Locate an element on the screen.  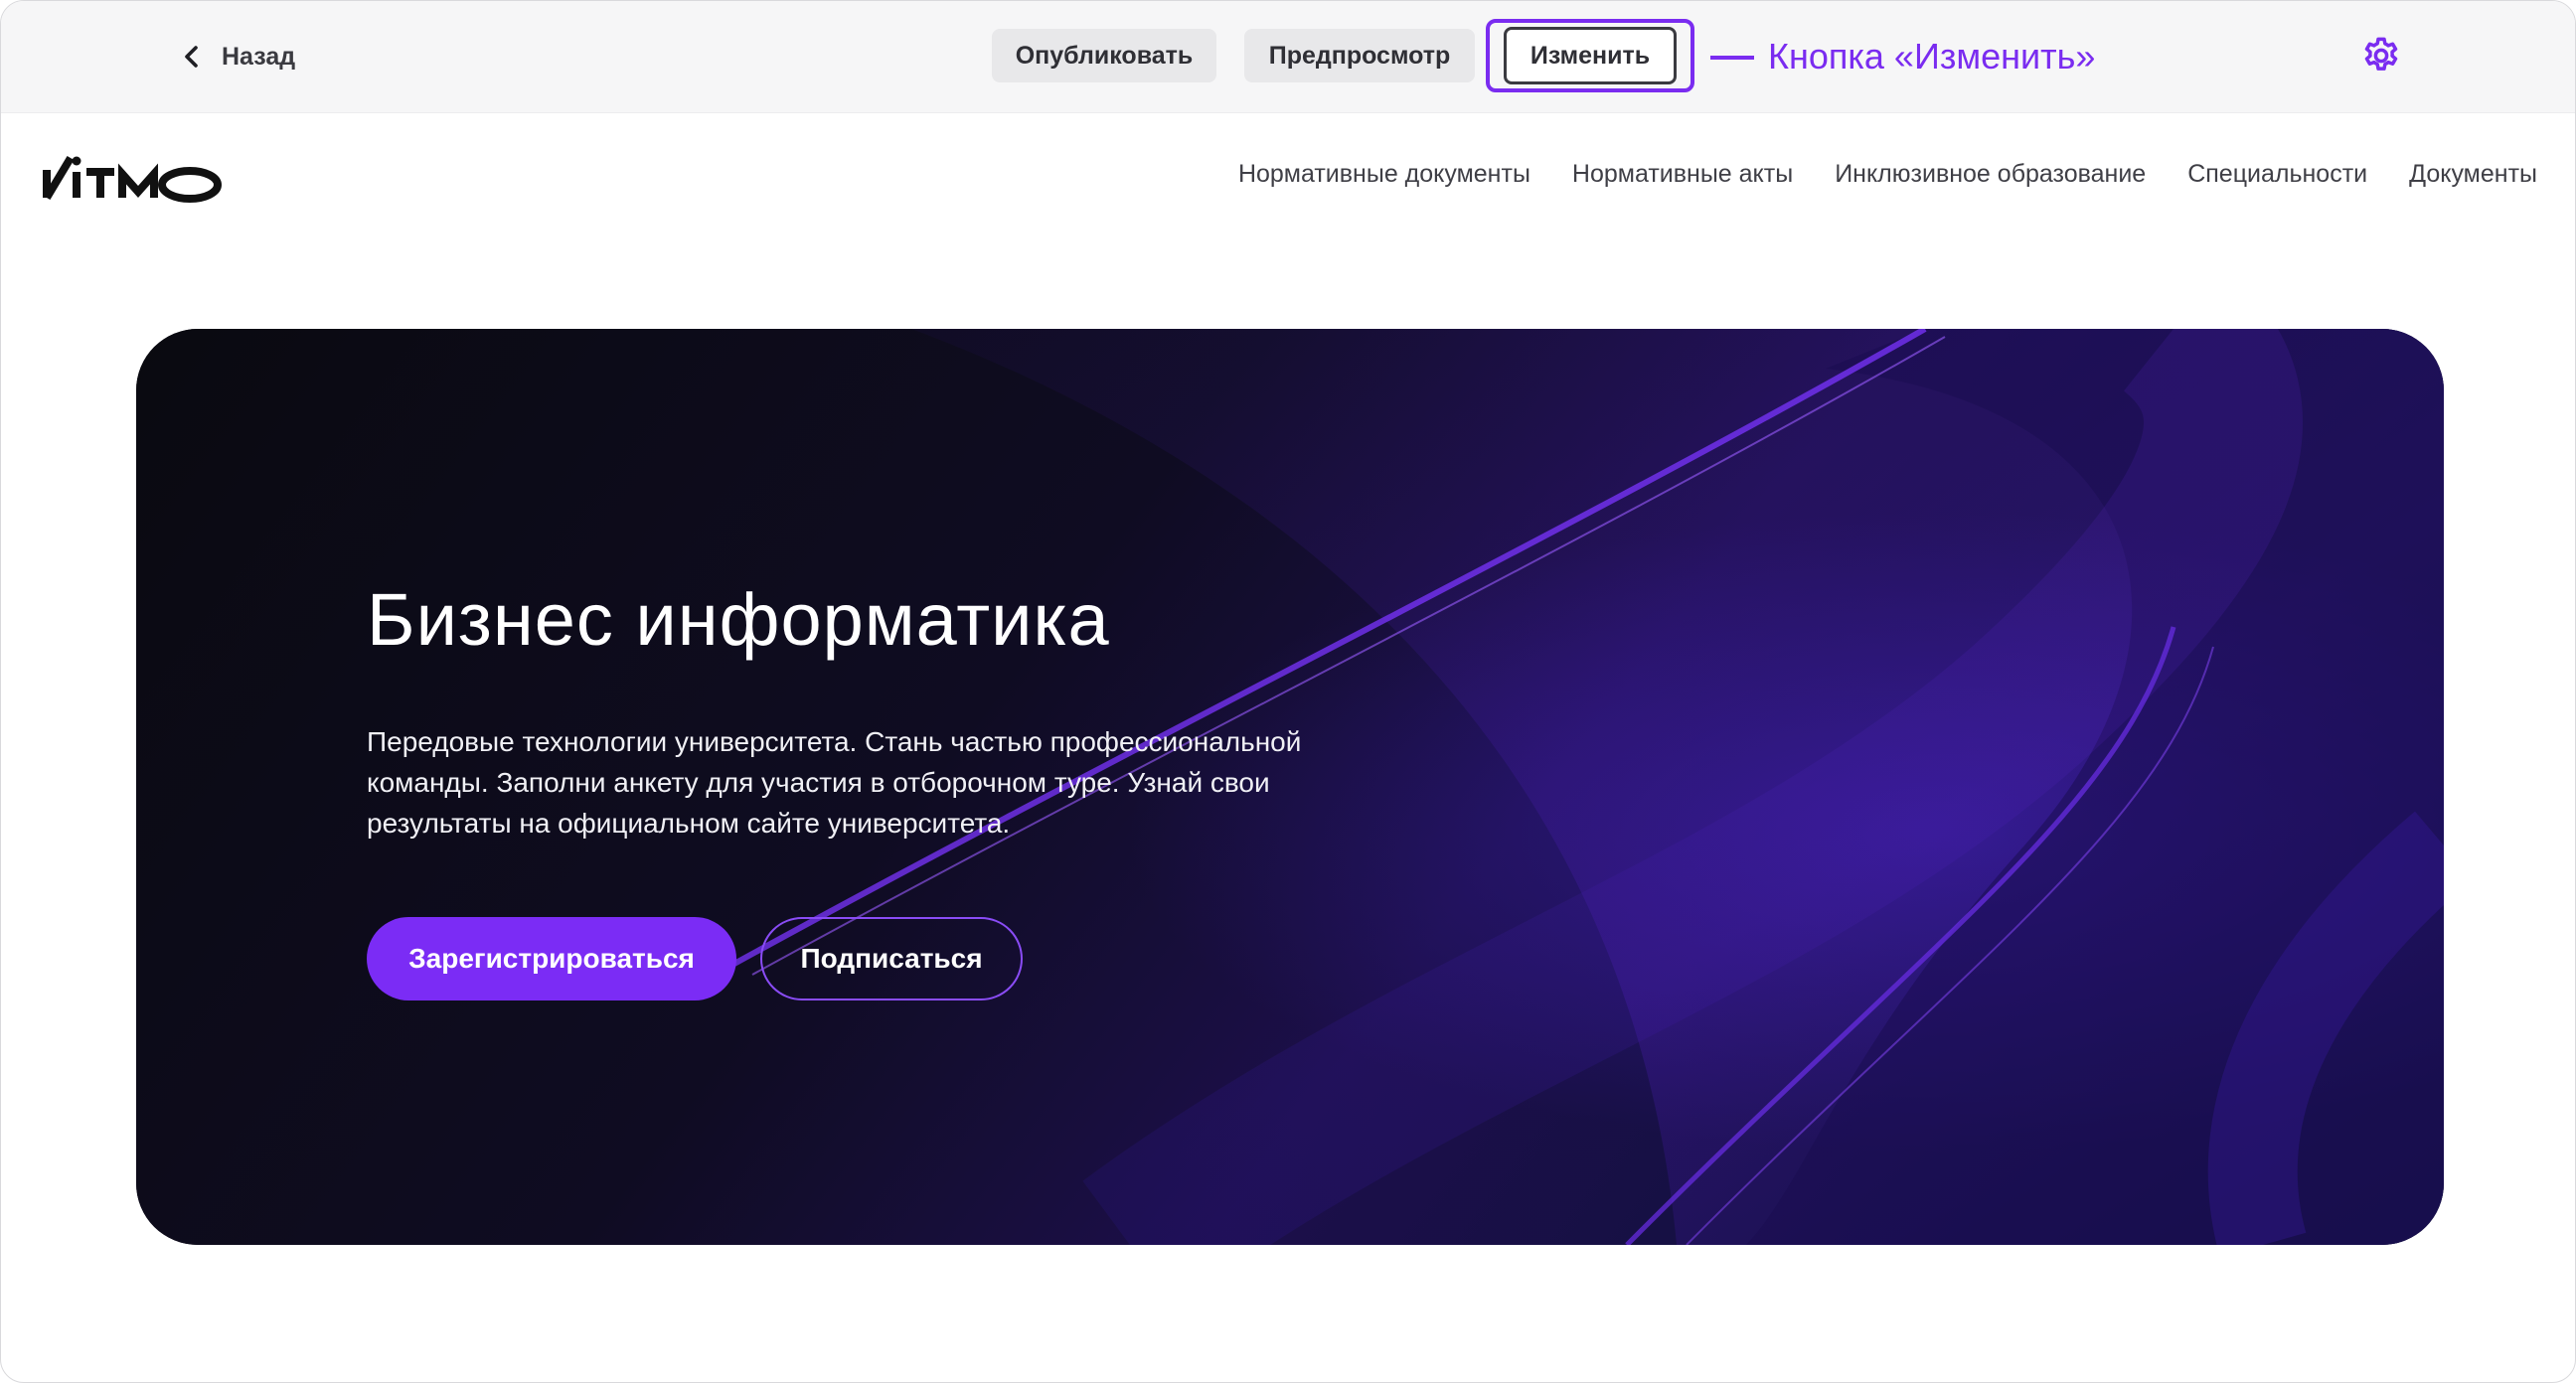
publish-button: Опубликовать is located at coordinates (1104, 55).